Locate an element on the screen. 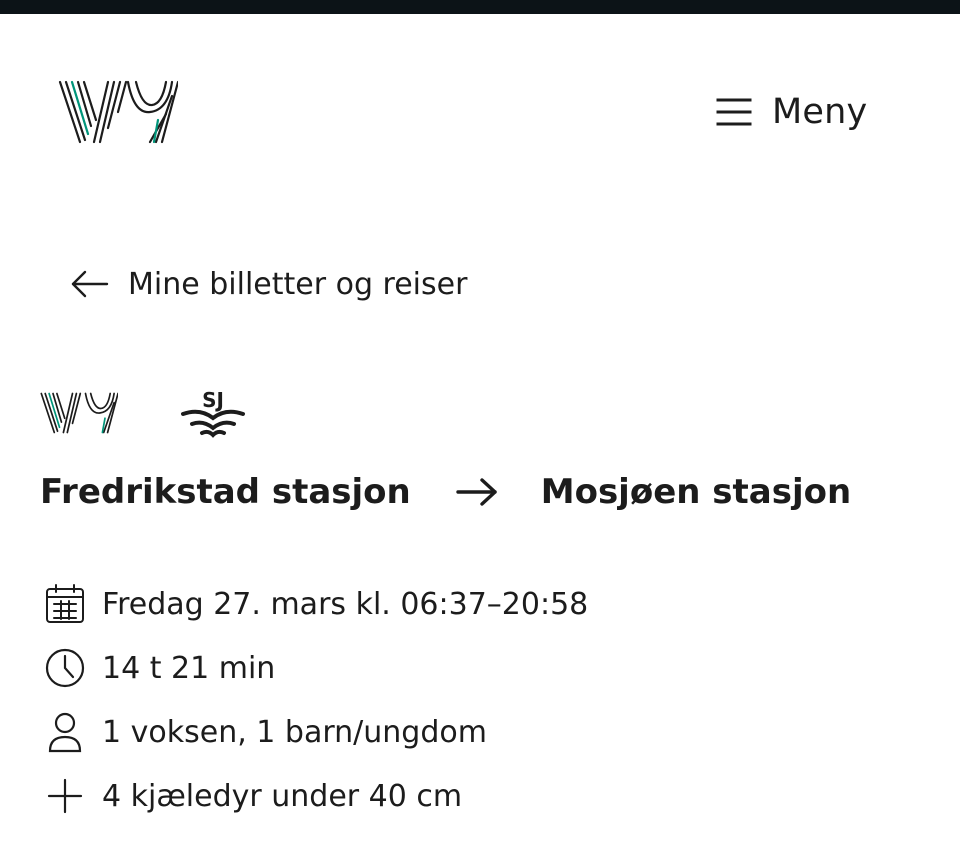 This screenshot has height=854, width=960. plus-icon is located at coordinates (65, 796).